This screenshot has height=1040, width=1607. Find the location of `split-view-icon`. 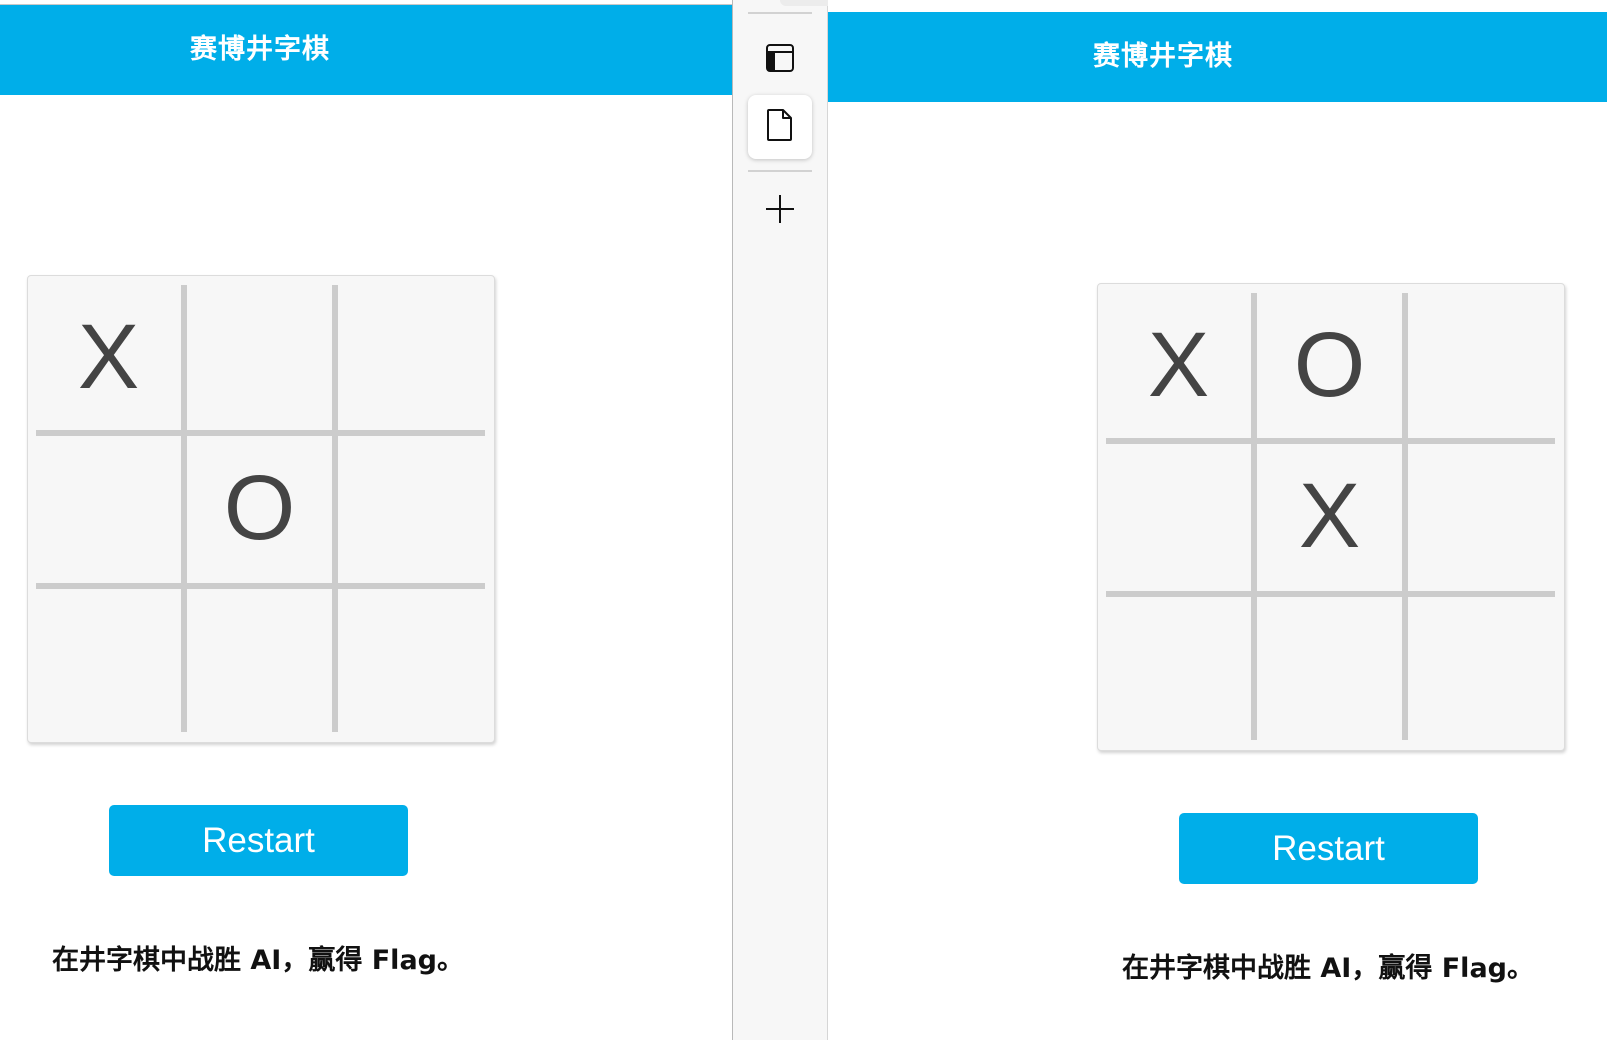

split-view-icon is located at coordinates (780, 60).